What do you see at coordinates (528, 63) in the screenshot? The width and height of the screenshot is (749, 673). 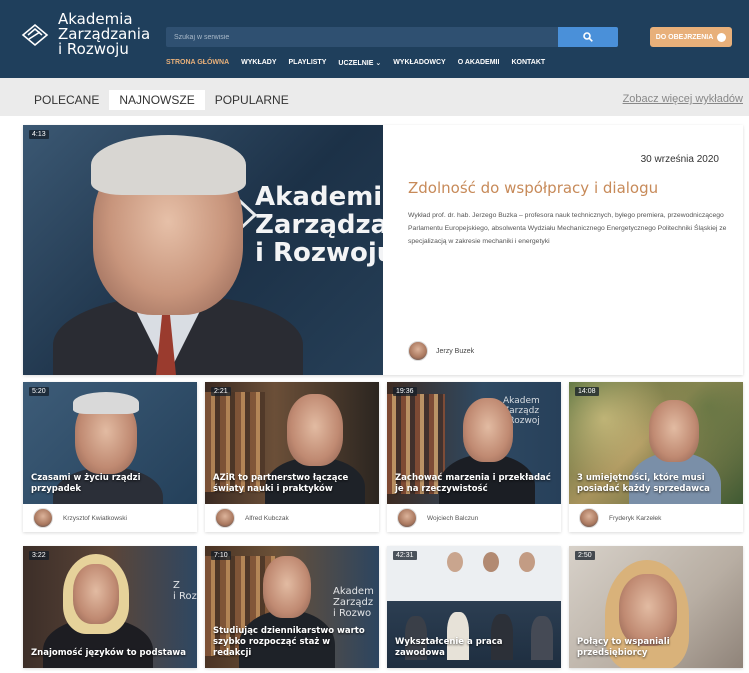 I see `nav-item-contact: KONTAKT` at bounding box center [528, 63].